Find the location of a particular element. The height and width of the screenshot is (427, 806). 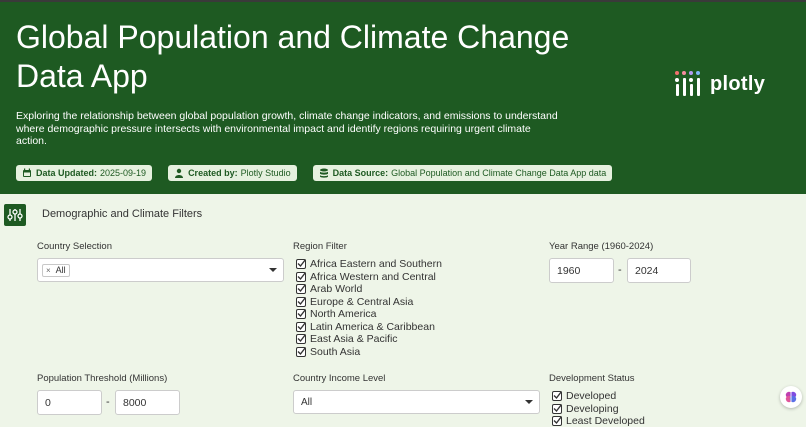

filters-title: Demographic and Climate Filters is located at coordinates (122, 214).